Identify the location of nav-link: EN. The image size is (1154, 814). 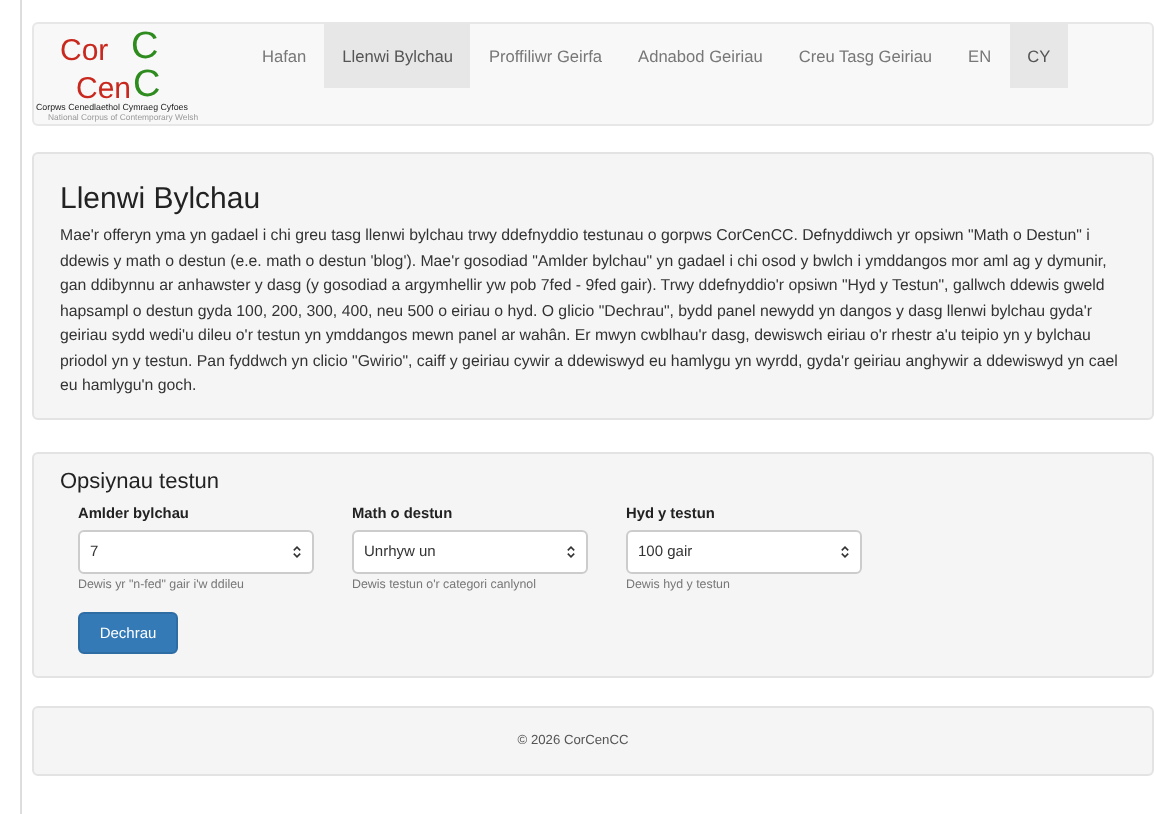
(980, 56).